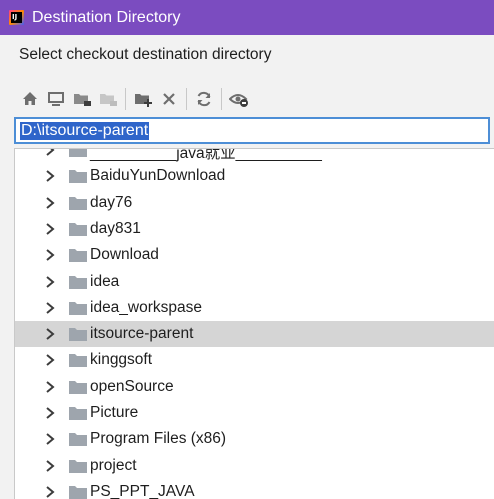 This screenshot has width=494, height=499. What do you see at coordinates (82, 99) in the screenshot?
I see `project-folder-icon` at bounding box center [82, 99].